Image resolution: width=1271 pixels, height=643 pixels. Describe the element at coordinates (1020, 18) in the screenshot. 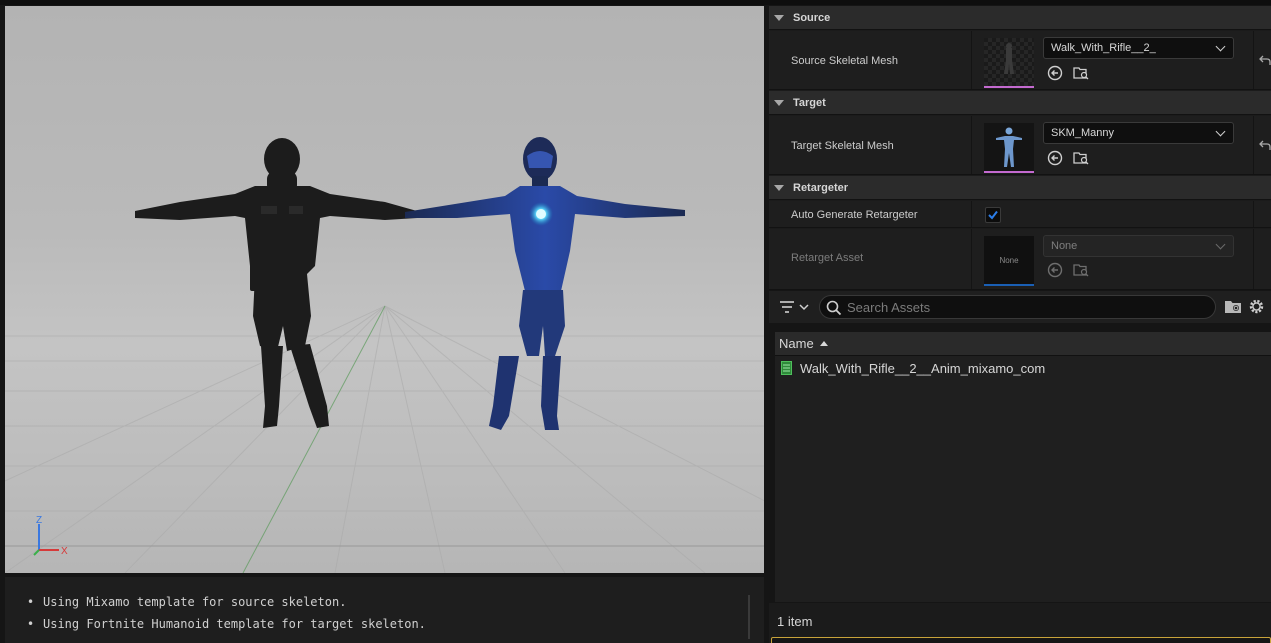

I see `category-source: Source` at that location.